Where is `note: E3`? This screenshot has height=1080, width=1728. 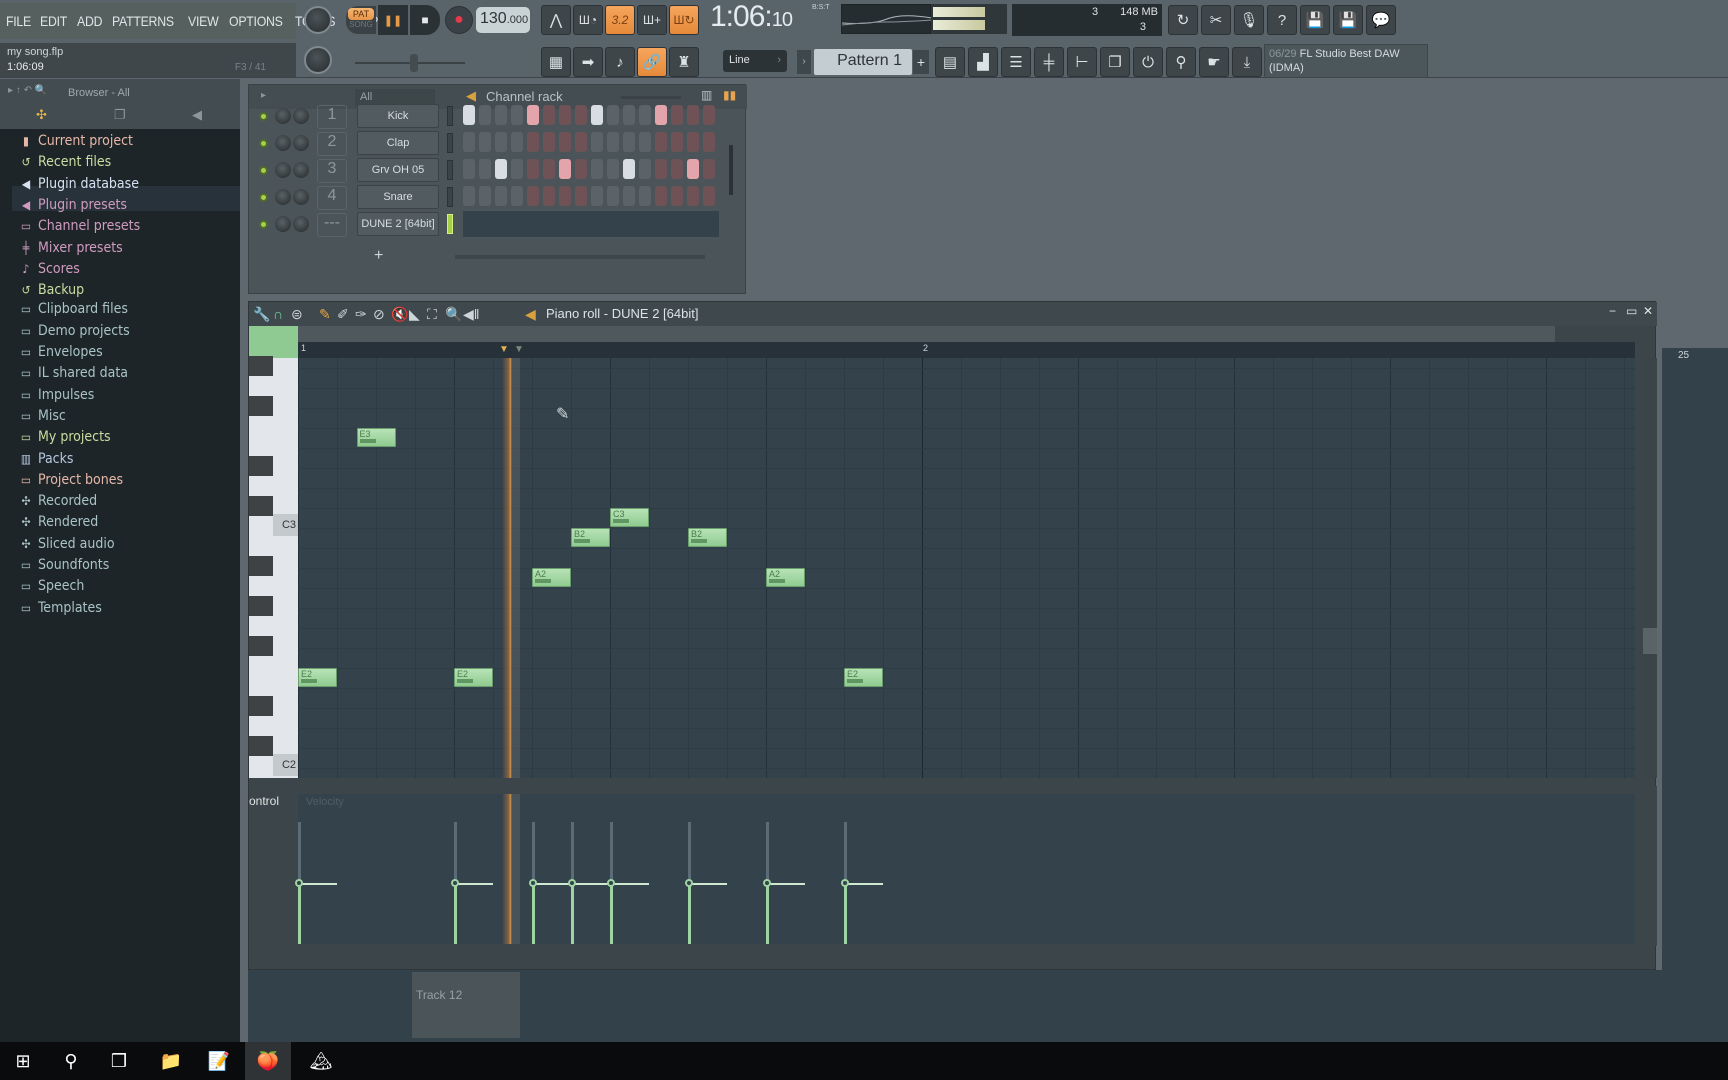
note: E3 is located at coordinates (376, 437).